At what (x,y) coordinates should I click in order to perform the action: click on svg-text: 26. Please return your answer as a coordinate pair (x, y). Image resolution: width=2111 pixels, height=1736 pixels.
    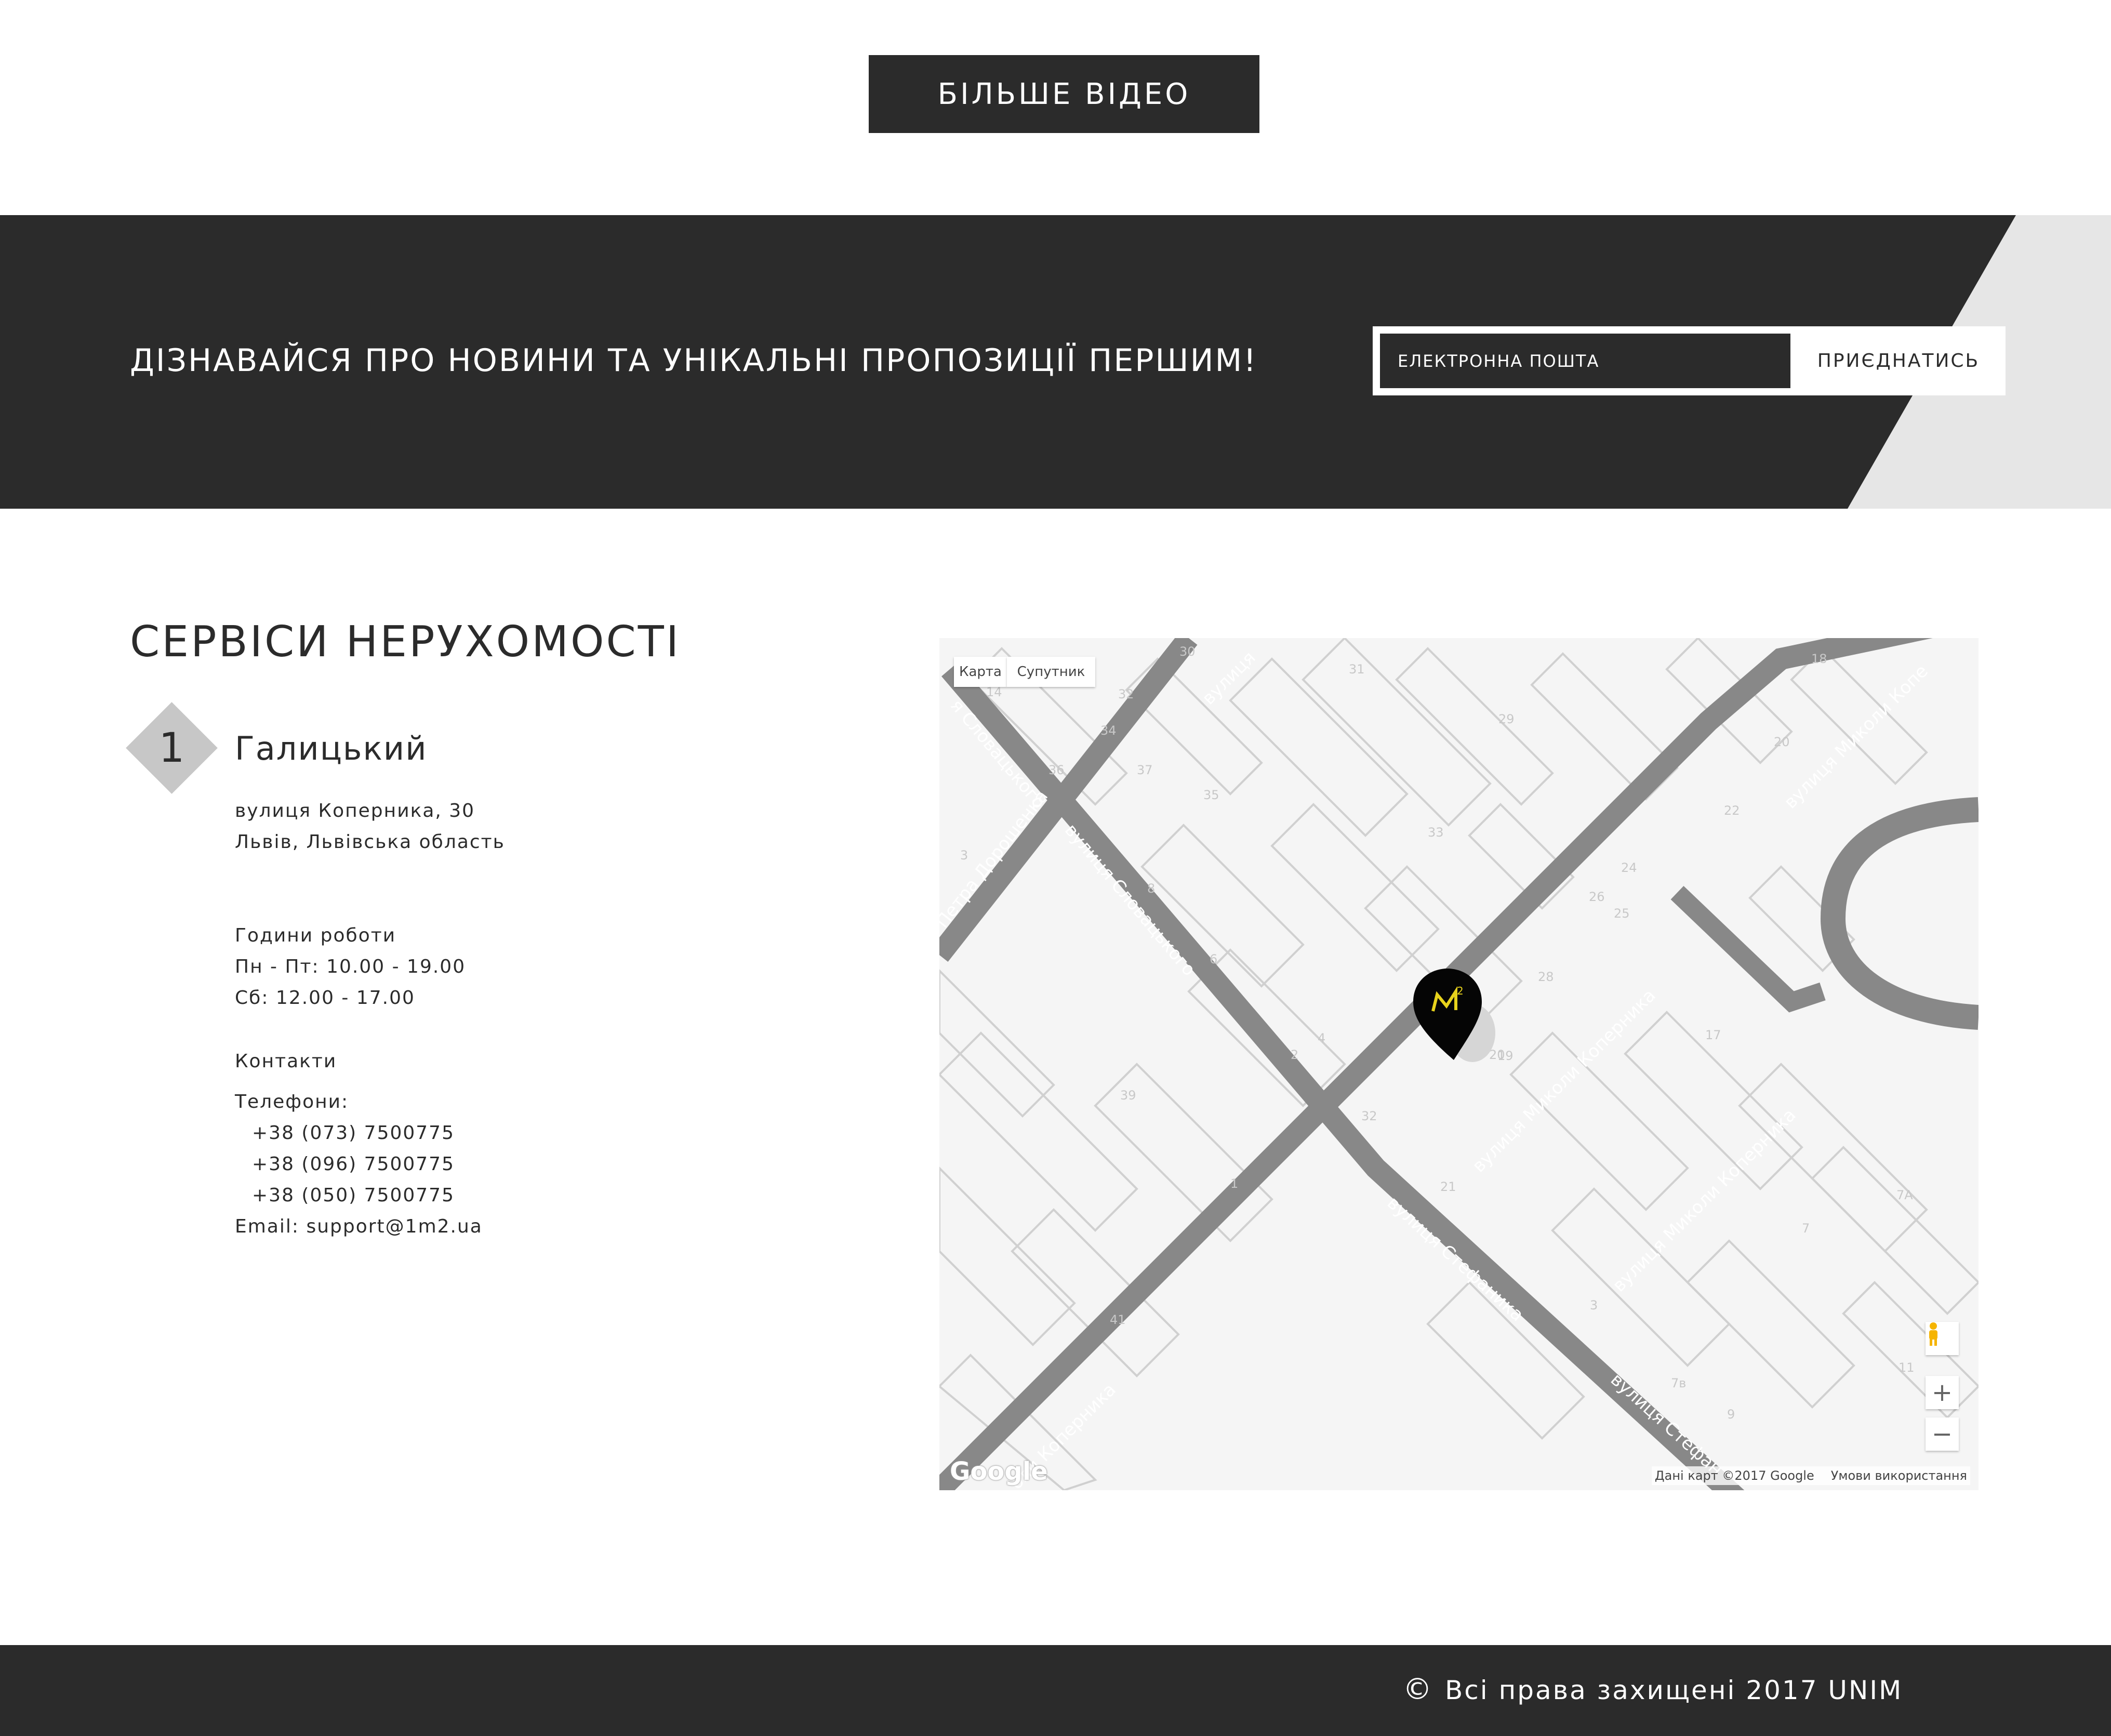
    Looking at the image, I should click on (1597, 897).